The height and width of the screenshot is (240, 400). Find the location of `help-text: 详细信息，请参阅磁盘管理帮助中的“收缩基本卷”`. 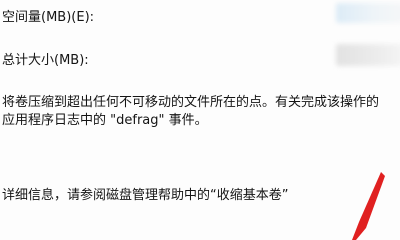

help-text: 详细信息，请参阅磁盘管理帮助中的“收缩基本卷” is located at coordinates (145, 195).